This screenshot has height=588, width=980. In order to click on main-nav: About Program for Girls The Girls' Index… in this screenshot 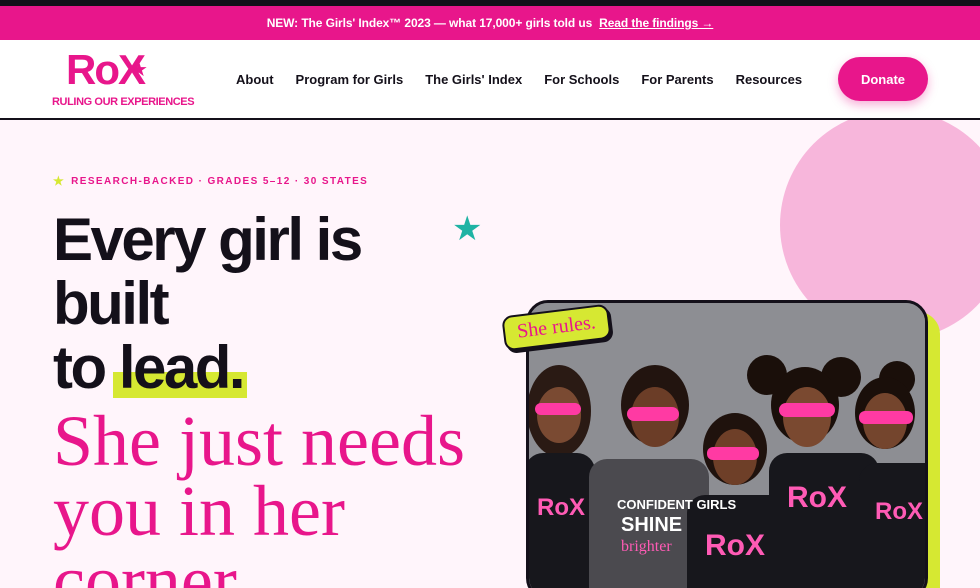, I will do `click(519, 79)`.